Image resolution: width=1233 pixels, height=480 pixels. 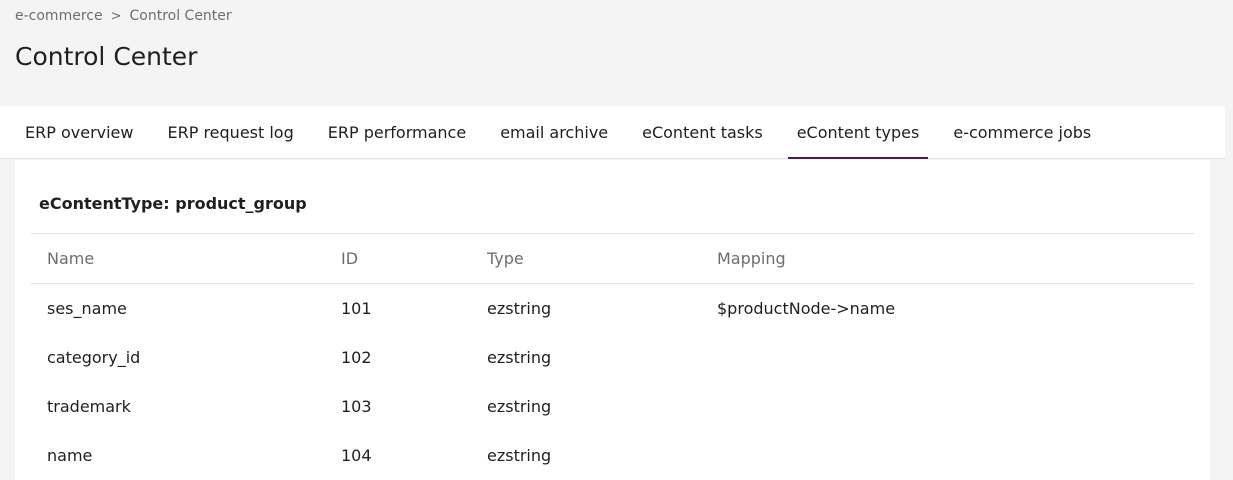 I want to click on cell-id: 104, so click(x=356, y=455).